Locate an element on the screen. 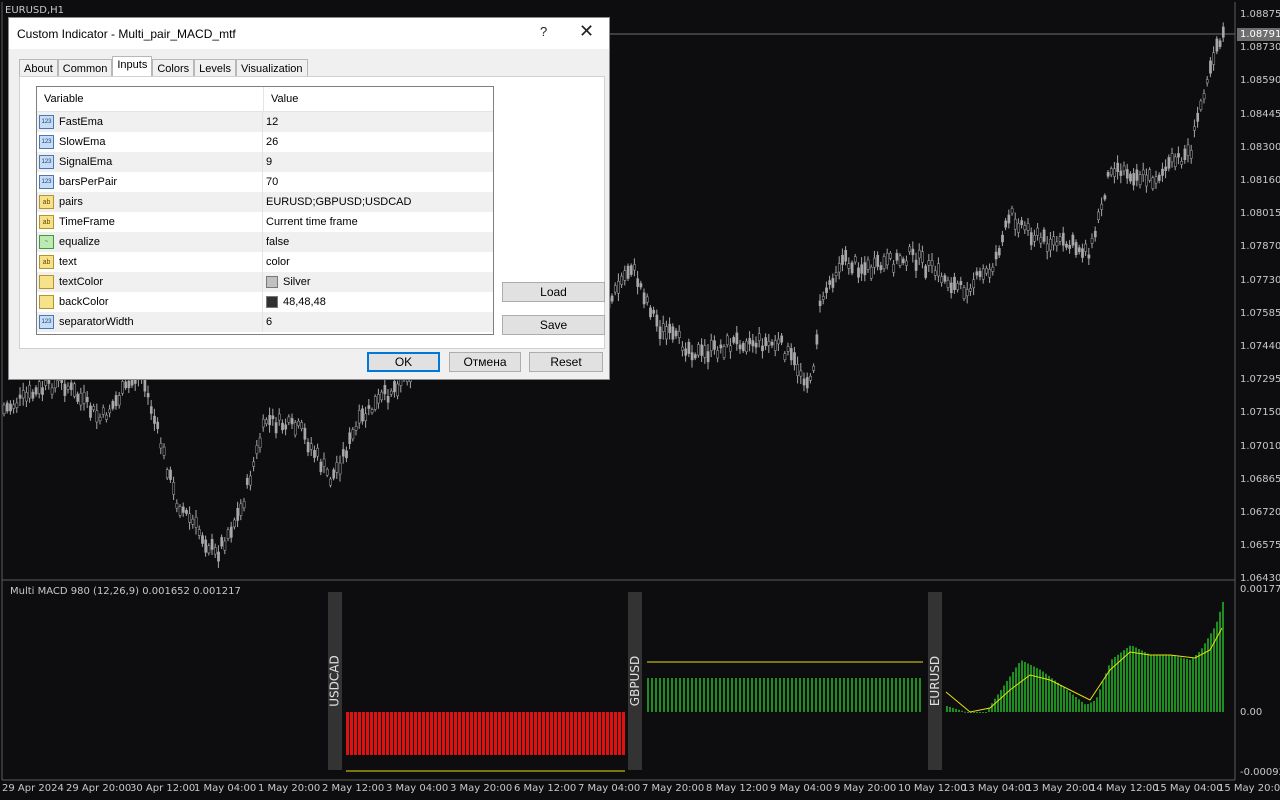 The image size is (1280, 800). table-row: textColor Silver is located at coordinates (265, 282).